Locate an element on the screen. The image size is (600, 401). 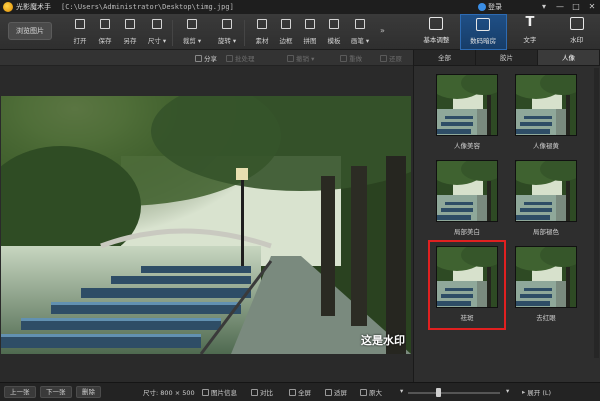
effect-portrait-beauty: 人像美容 is located at coordinates (467, 113).